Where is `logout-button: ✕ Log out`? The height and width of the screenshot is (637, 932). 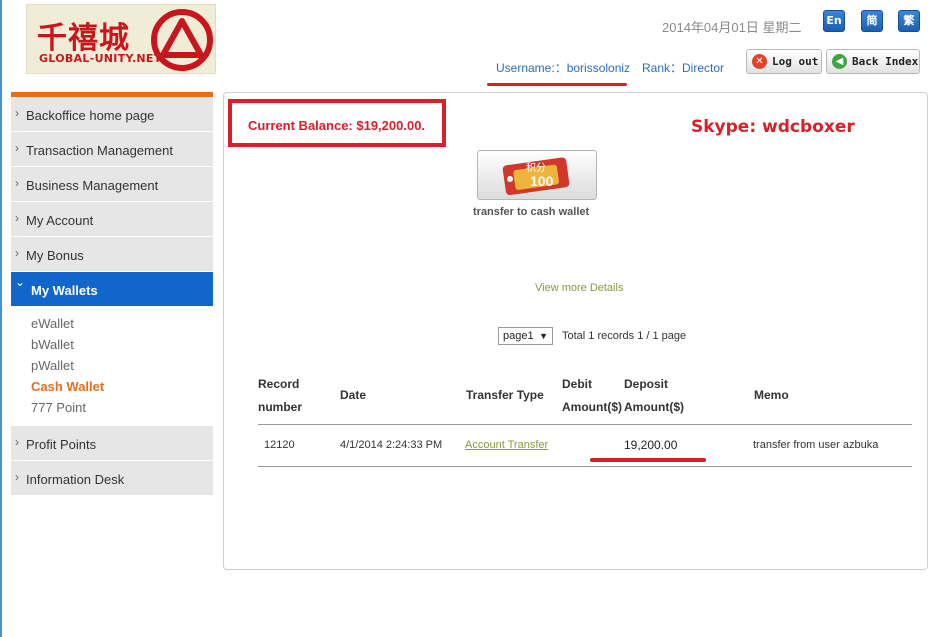 logout-button: ✕ Log out is located at coordinates (784, 61).